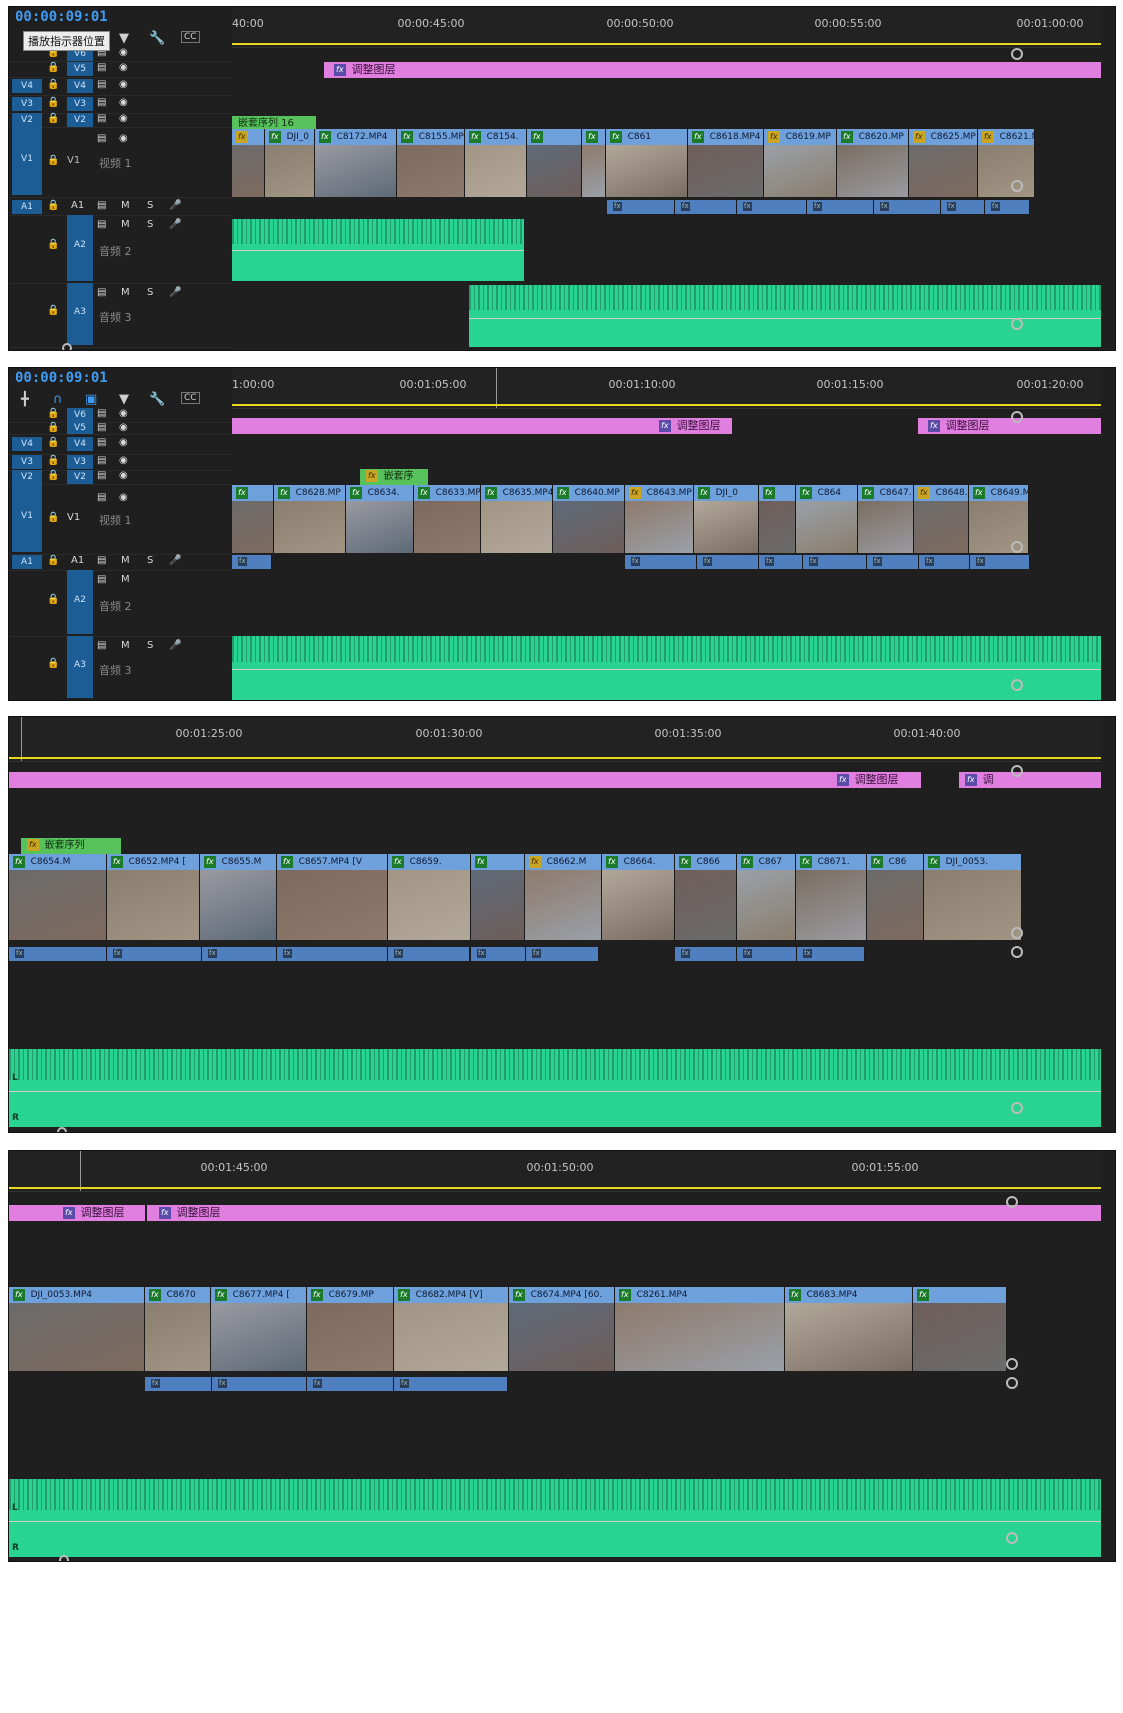 The width and height of the screenshot is (1123, 1713). I want to click on source-target-v1: V1, so click(27, 518).